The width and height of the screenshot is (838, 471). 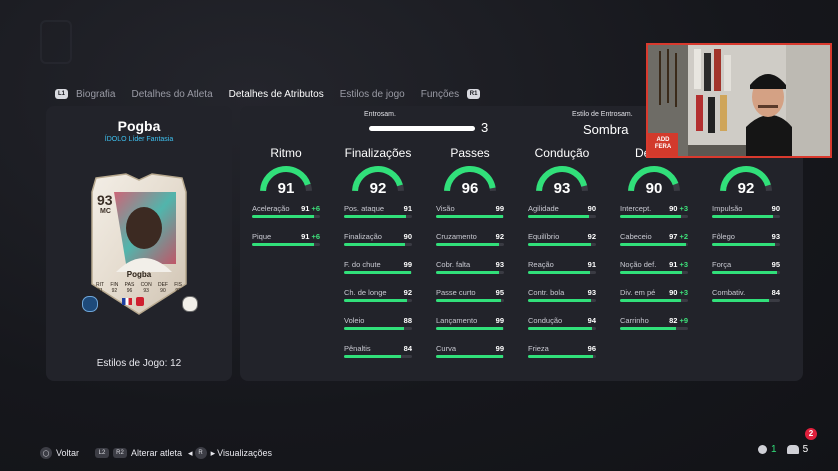 What do you see at coordinates (262, 236) in the screenshot?
I see `attribute-label: Pique` at bounding box center [262, 236].